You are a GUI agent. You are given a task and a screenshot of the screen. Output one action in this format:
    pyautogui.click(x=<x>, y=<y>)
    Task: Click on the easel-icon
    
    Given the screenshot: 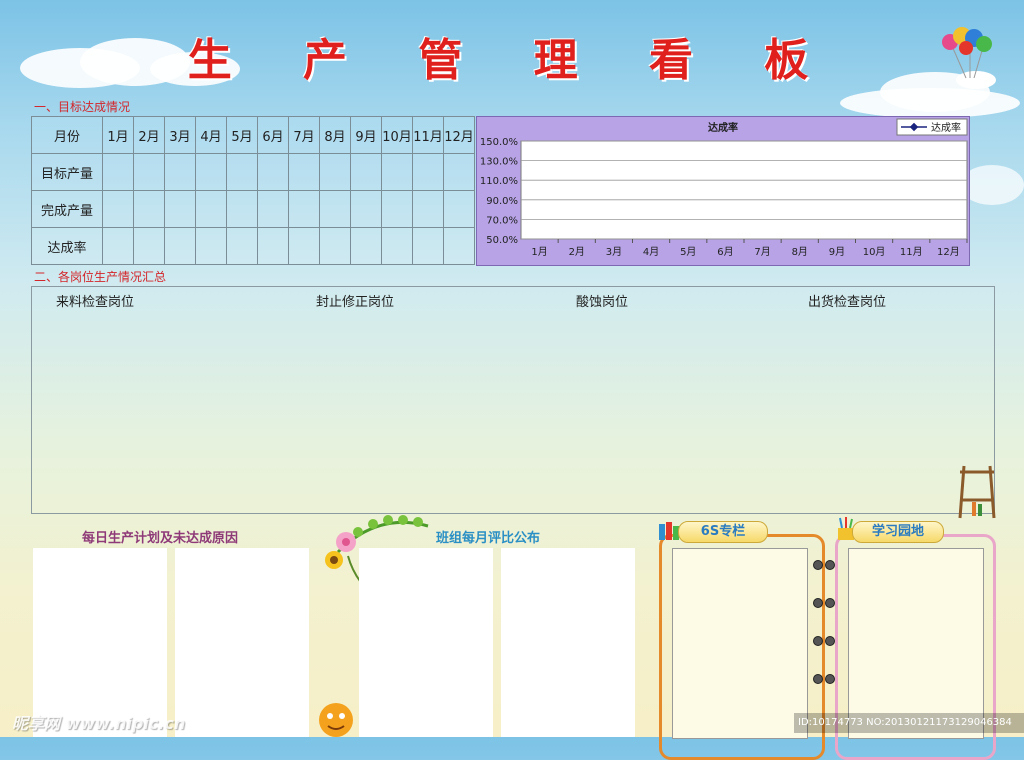 What is the action you would take?
    pyautogui.click(x=977, y=492)
    